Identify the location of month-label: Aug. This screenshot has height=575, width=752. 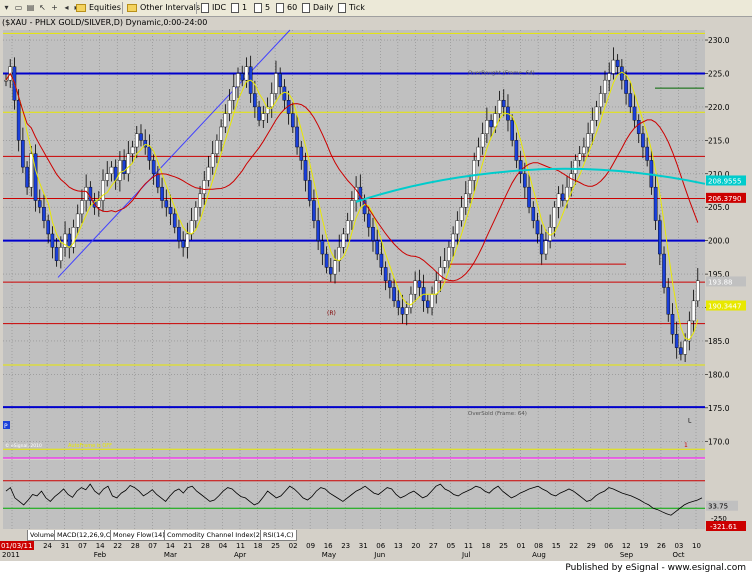
(539, 555).